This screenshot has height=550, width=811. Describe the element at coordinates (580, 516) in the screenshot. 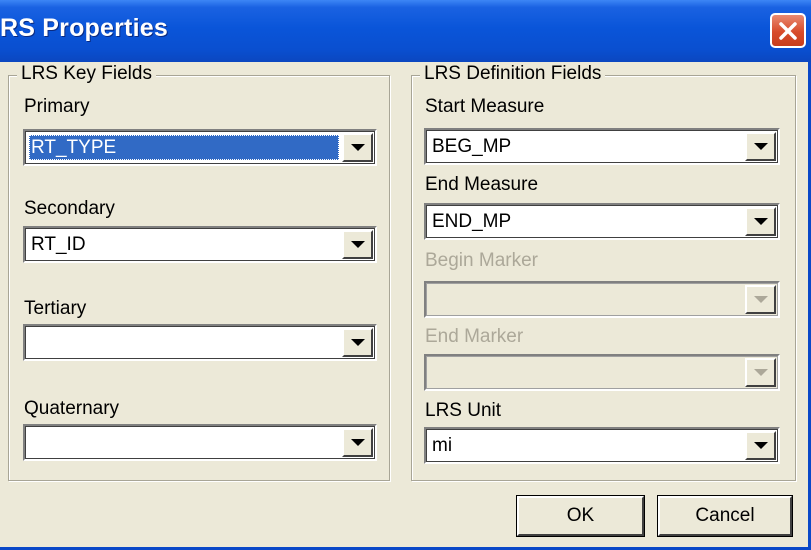

I see `ok-button: OK` at that location.